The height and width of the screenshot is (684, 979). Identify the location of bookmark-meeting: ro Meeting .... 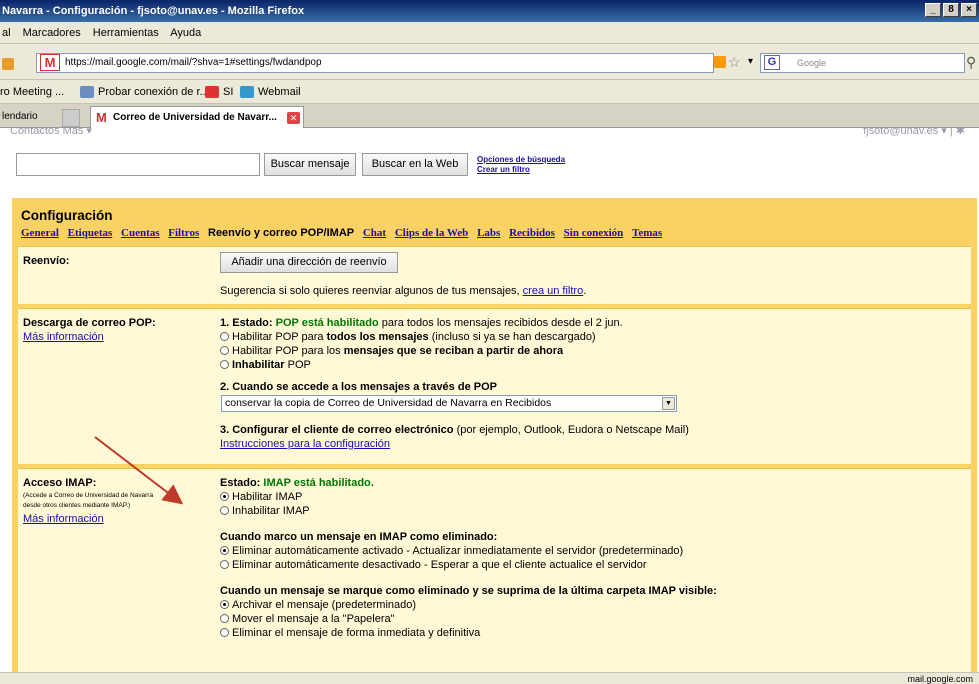
(32, 92).